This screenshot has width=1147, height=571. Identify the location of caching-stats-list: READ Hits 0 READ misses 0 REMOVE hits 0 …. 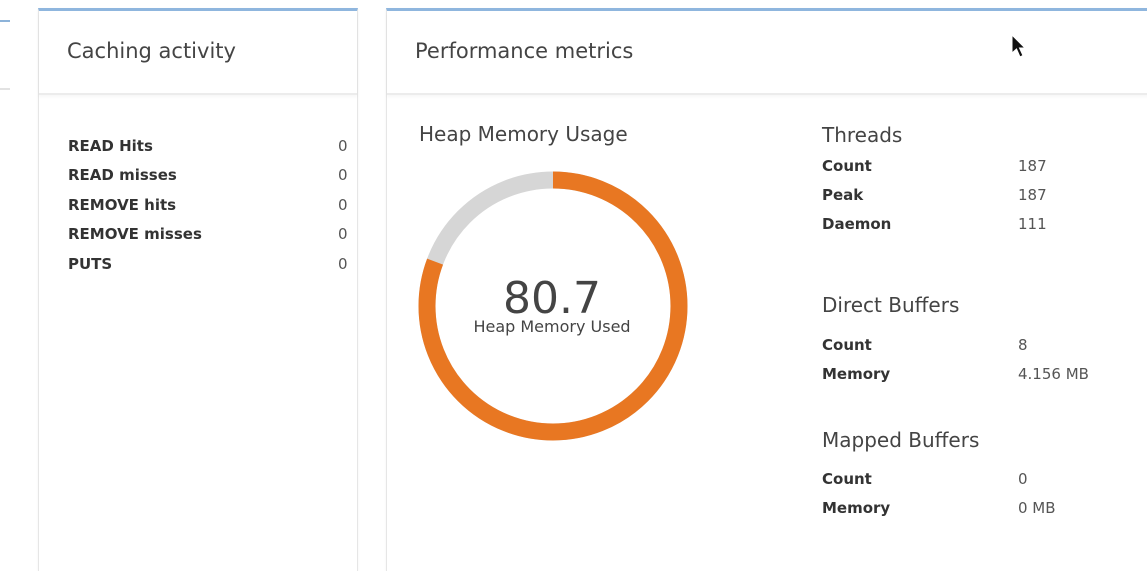
(213, 205).